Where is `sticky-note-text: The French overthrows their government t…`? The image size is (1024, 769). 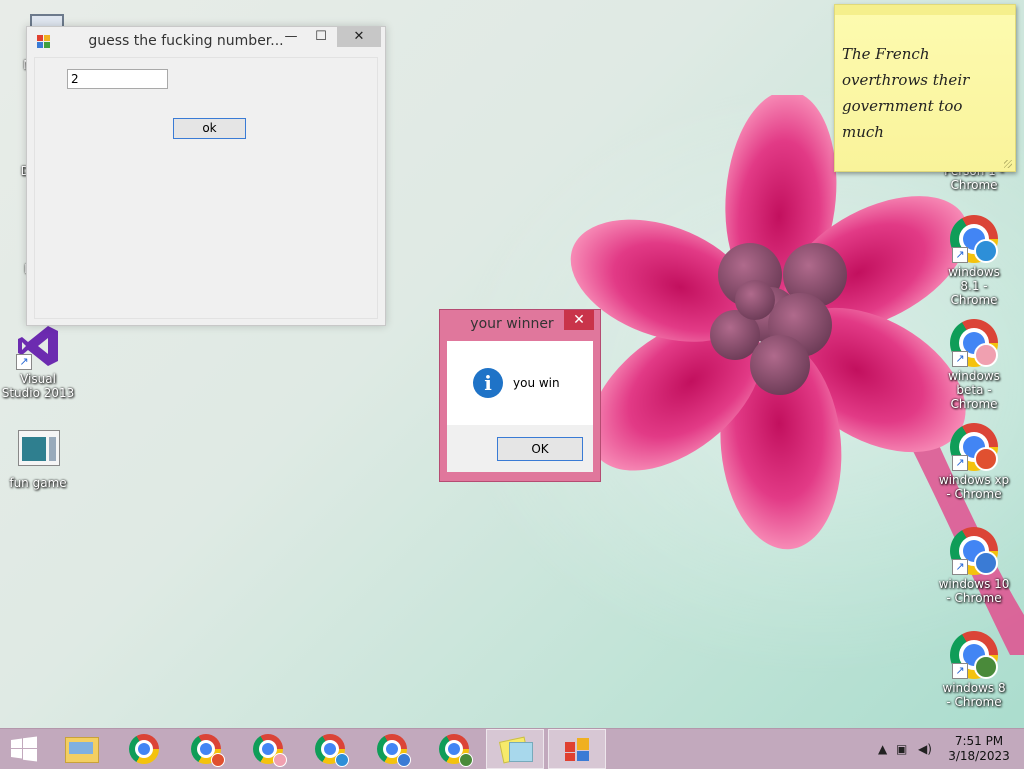
sticky-note-text: The French overthrows their government t… is located at coordinates (925, 80).